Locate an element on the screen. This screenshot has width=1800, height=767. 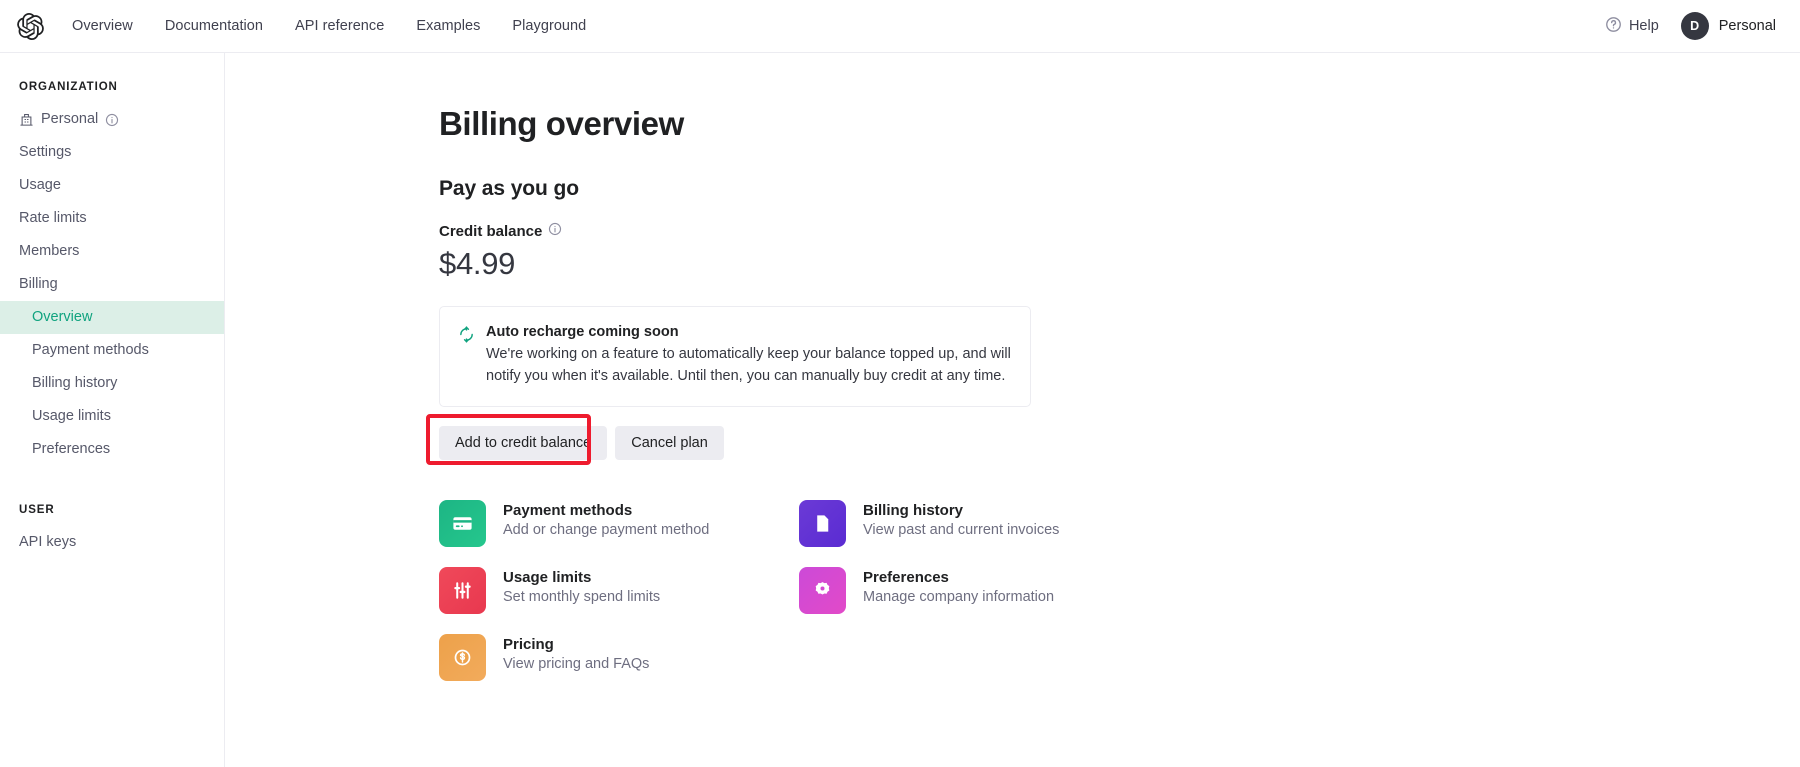
tile-title: Preferences is located at coordinates (906, 577).